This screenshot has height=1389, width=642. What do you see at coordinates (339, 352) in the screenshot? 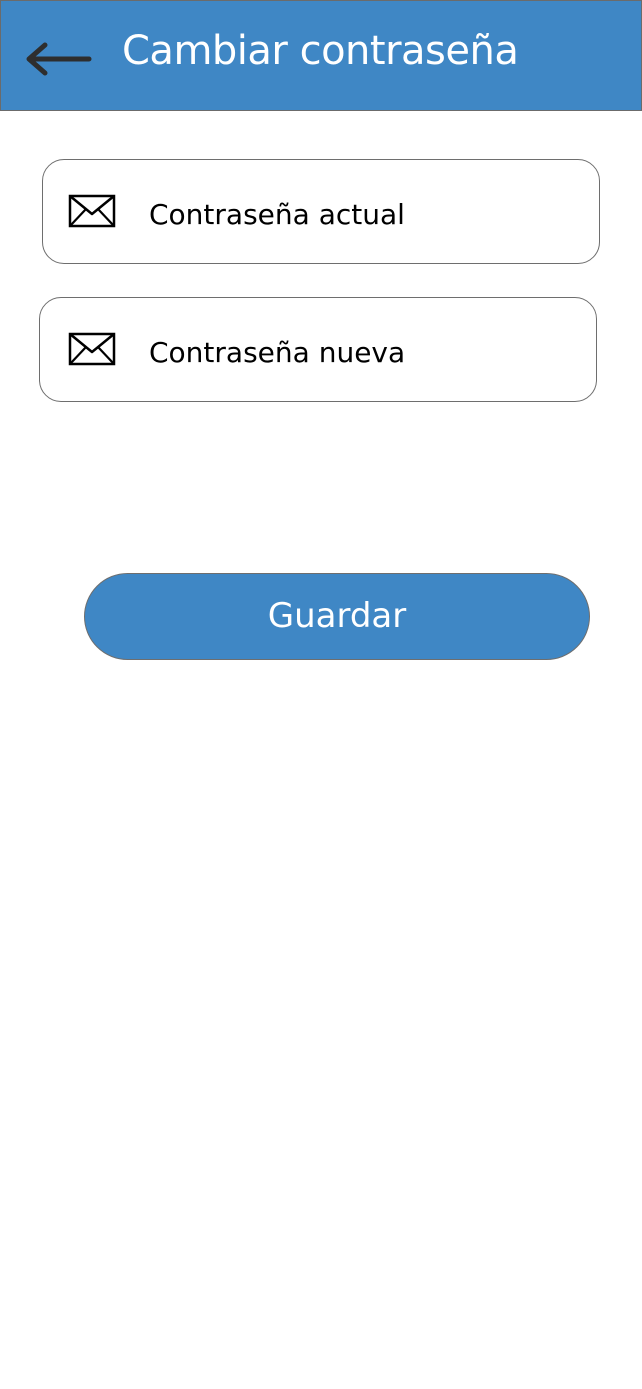
I see `new-password-input` at bounding box center [339, 352].